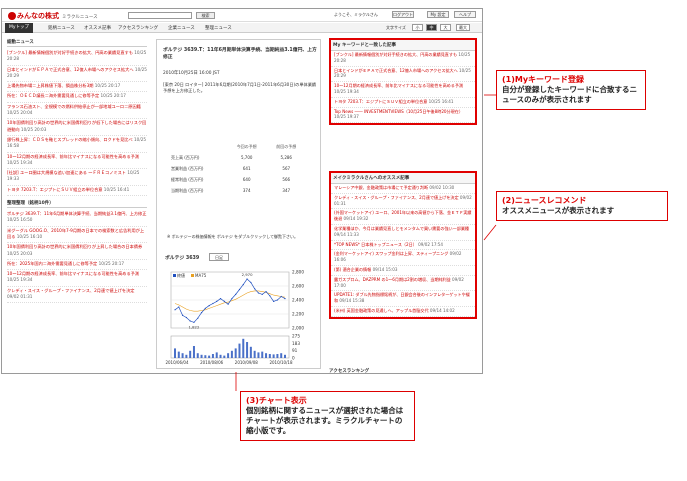 The height and width of the screenshot is (481, 687). Describe the element at coordinates (544, 200) in the screenshot. I see `callout-title: (2)ニュースレコメンド` at that location.